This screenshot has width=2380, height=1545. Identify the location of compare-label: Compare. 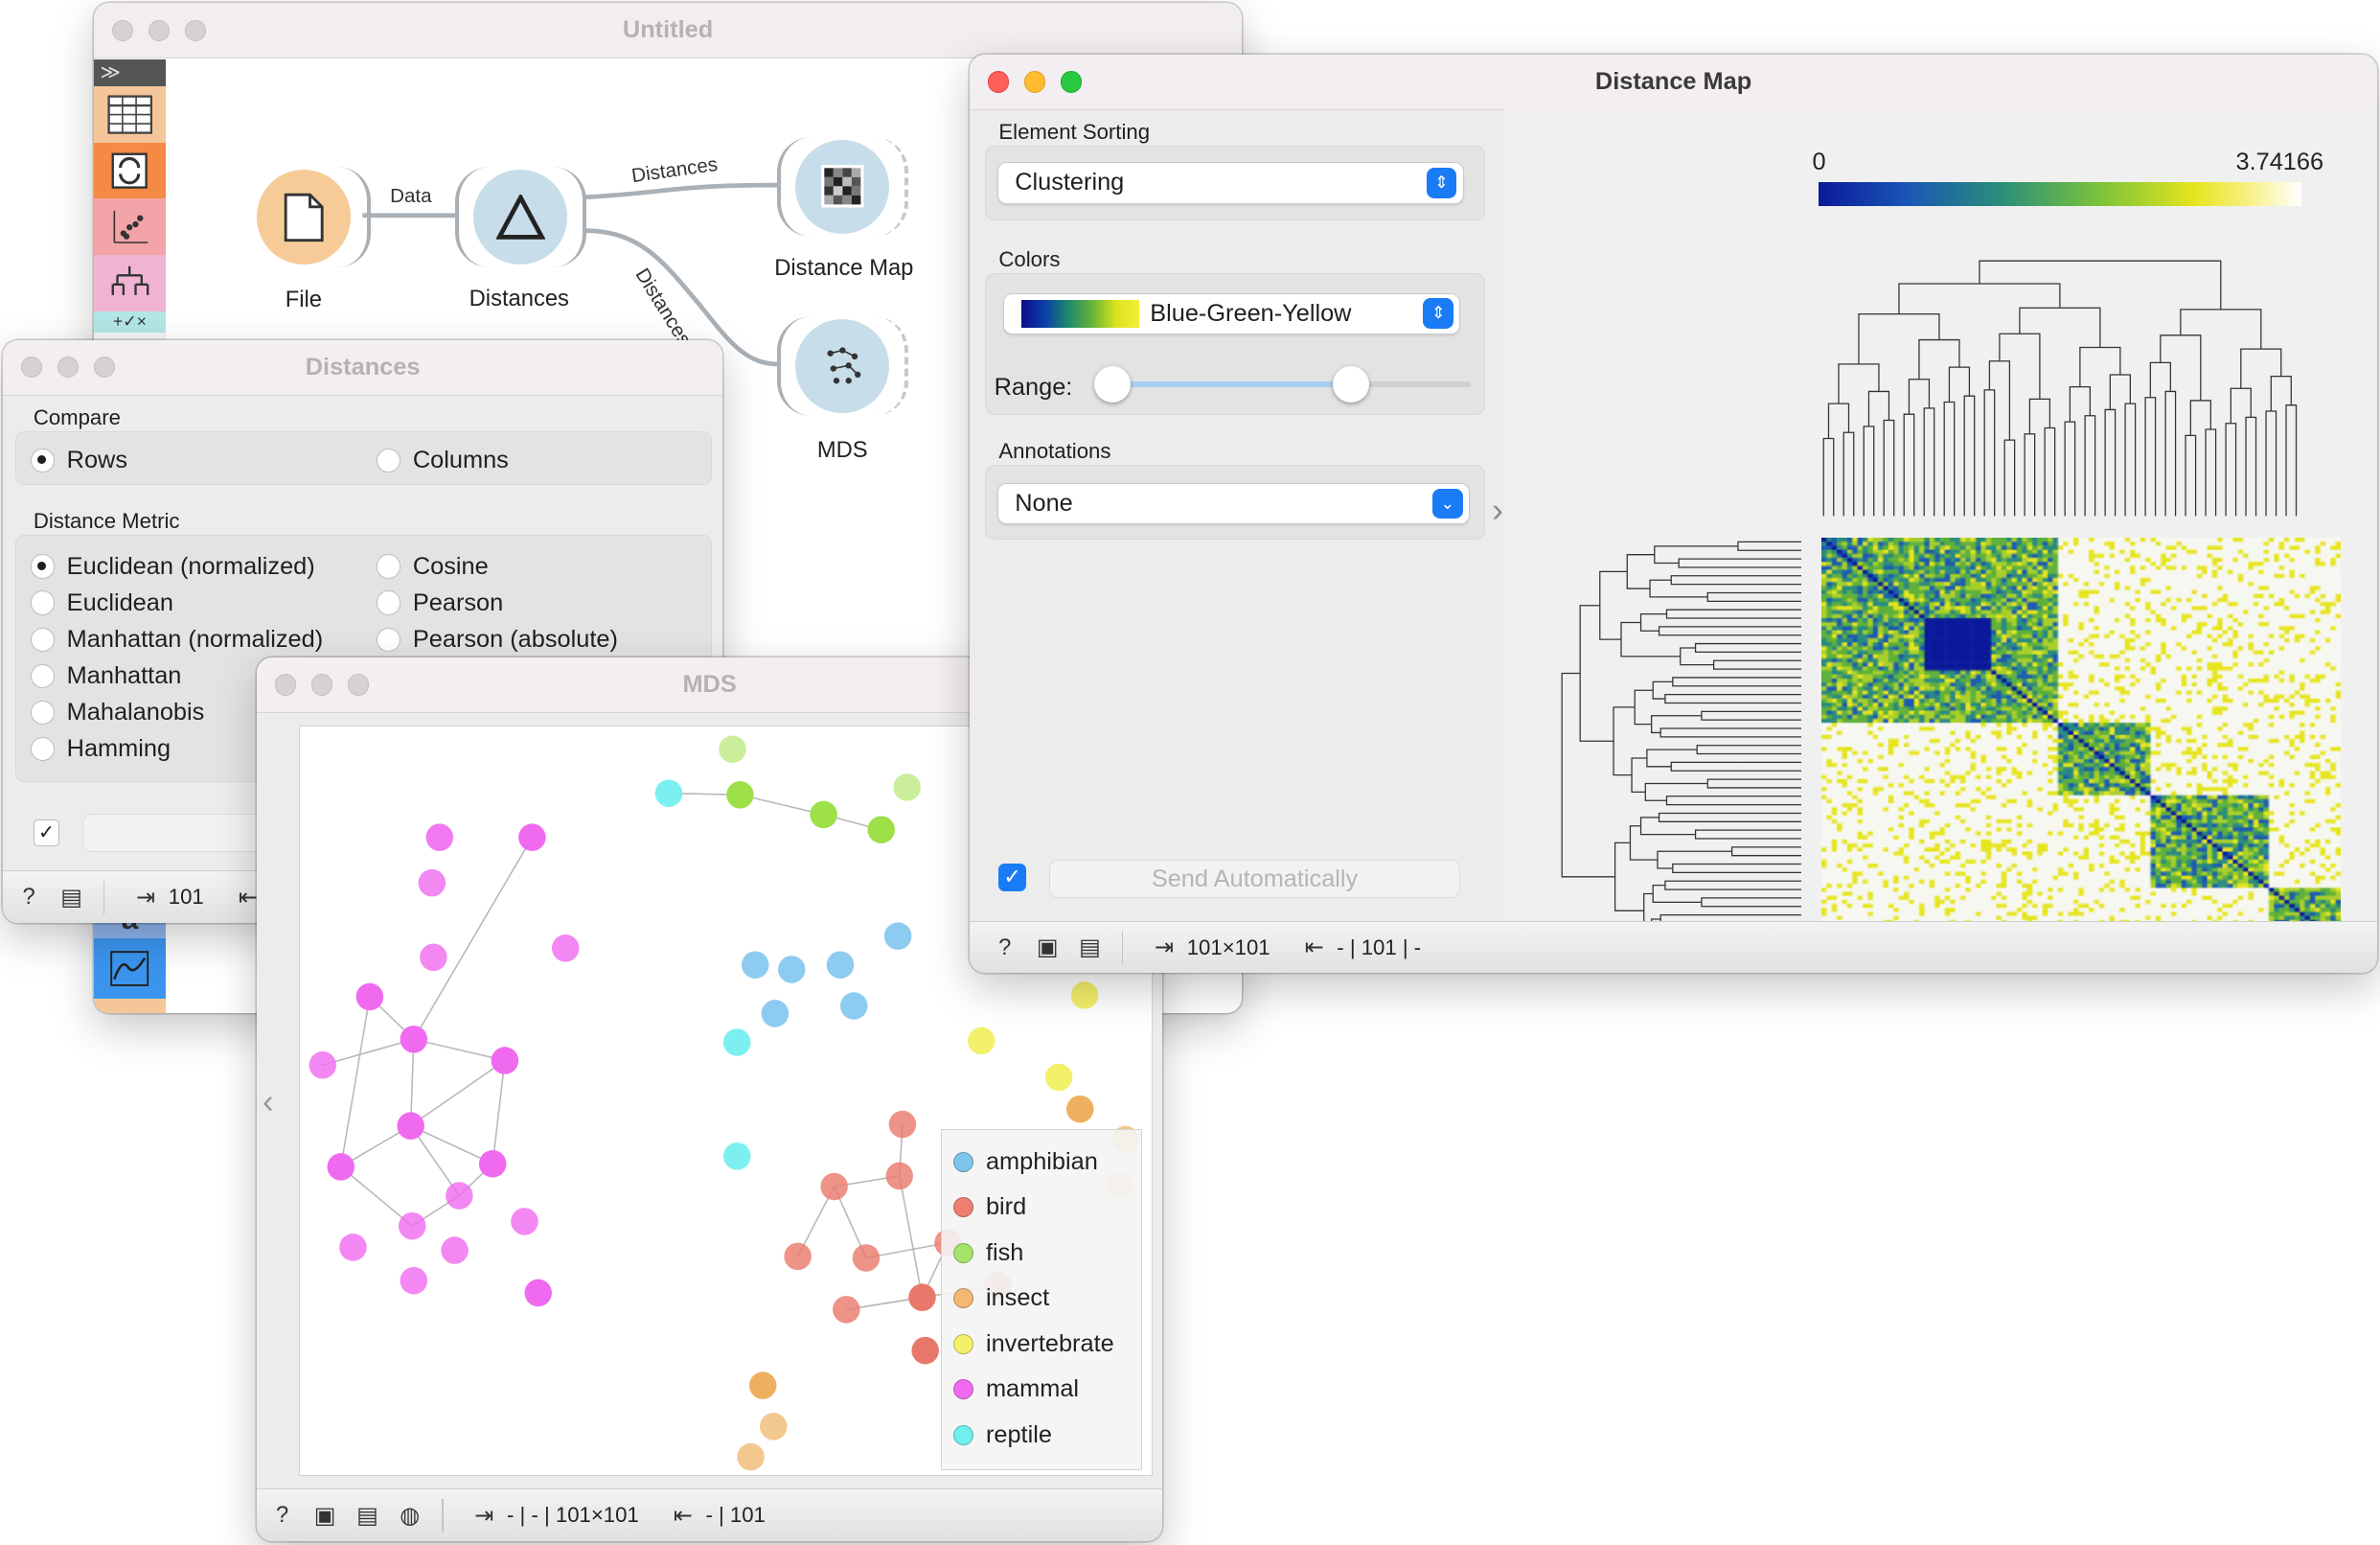
(77, 416).